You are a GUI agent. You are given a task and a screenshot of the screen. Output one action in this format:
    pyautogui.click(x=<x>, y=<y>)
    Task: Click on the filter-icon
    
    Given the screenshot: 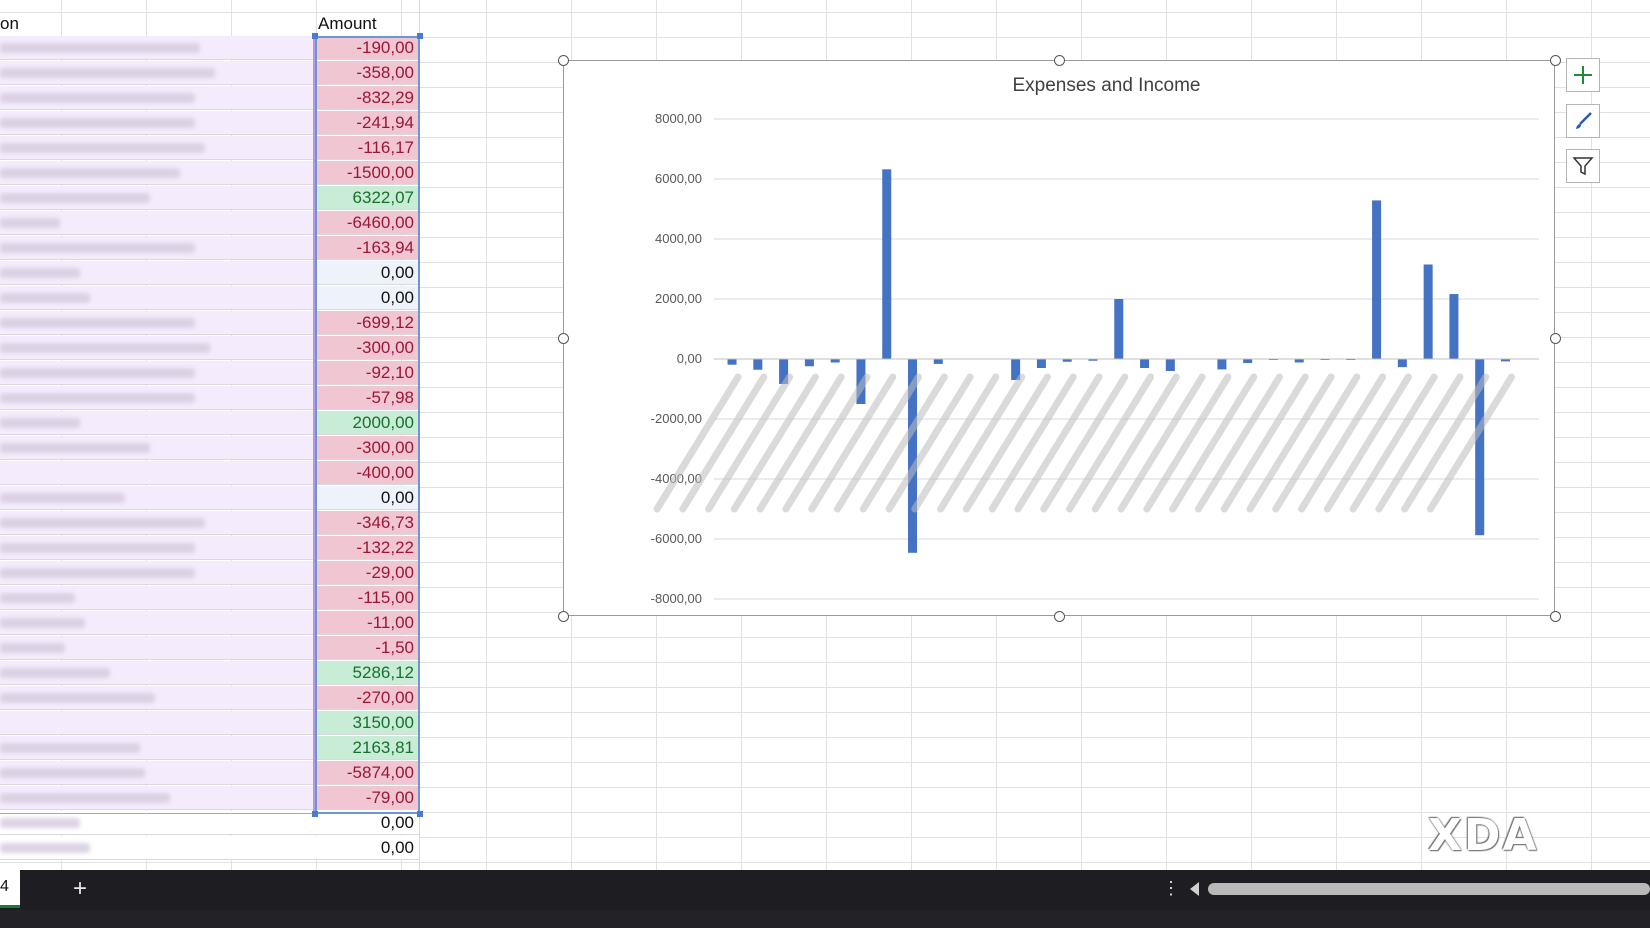 What is the action you would take?
    pyautogui.click(x=1583, y=166)
    